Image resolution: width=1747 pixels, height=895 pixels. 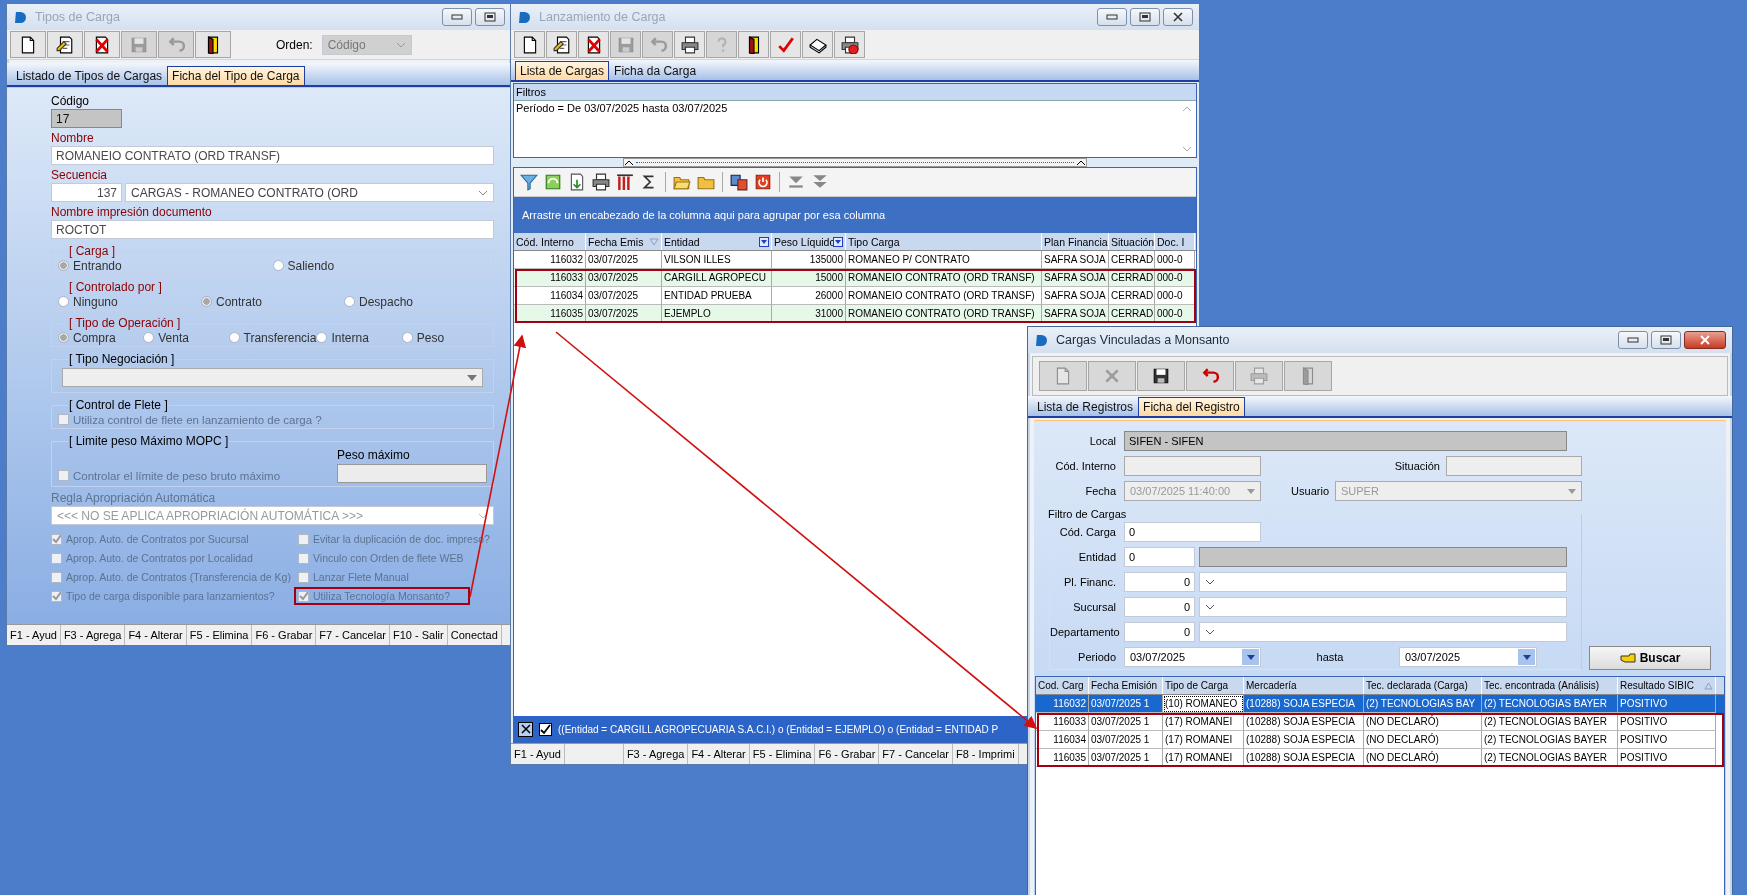 I want to click on edit-document-icon, so click(x=561, y=44).